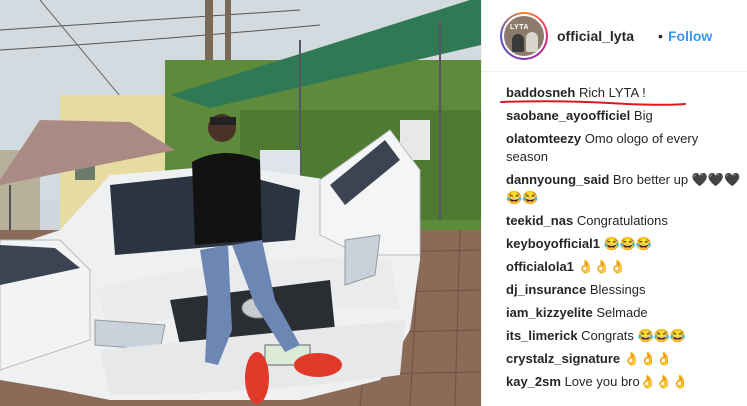 This screenshot has width=747, height=406. What do you see at coordinates (543, 138) in the screenshot?
I see `comment-username: olatomteezy` at bounding box center [543, 138].